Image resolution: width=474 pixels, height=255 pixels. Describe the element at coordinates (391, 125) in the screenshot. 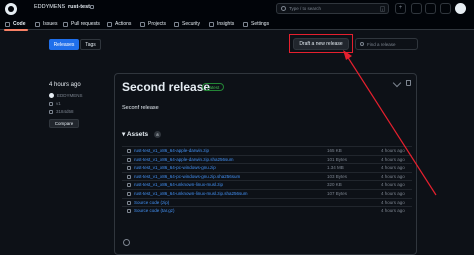

I see `annotation-arrow-line` at that location.